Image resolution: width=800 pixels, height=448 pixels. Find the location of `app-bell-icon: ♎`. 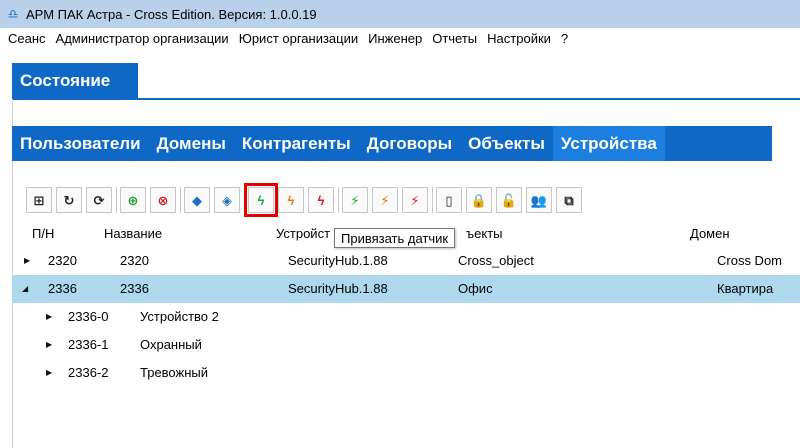

app-bell-icon: ♎ is located at coordinates (13, 14).